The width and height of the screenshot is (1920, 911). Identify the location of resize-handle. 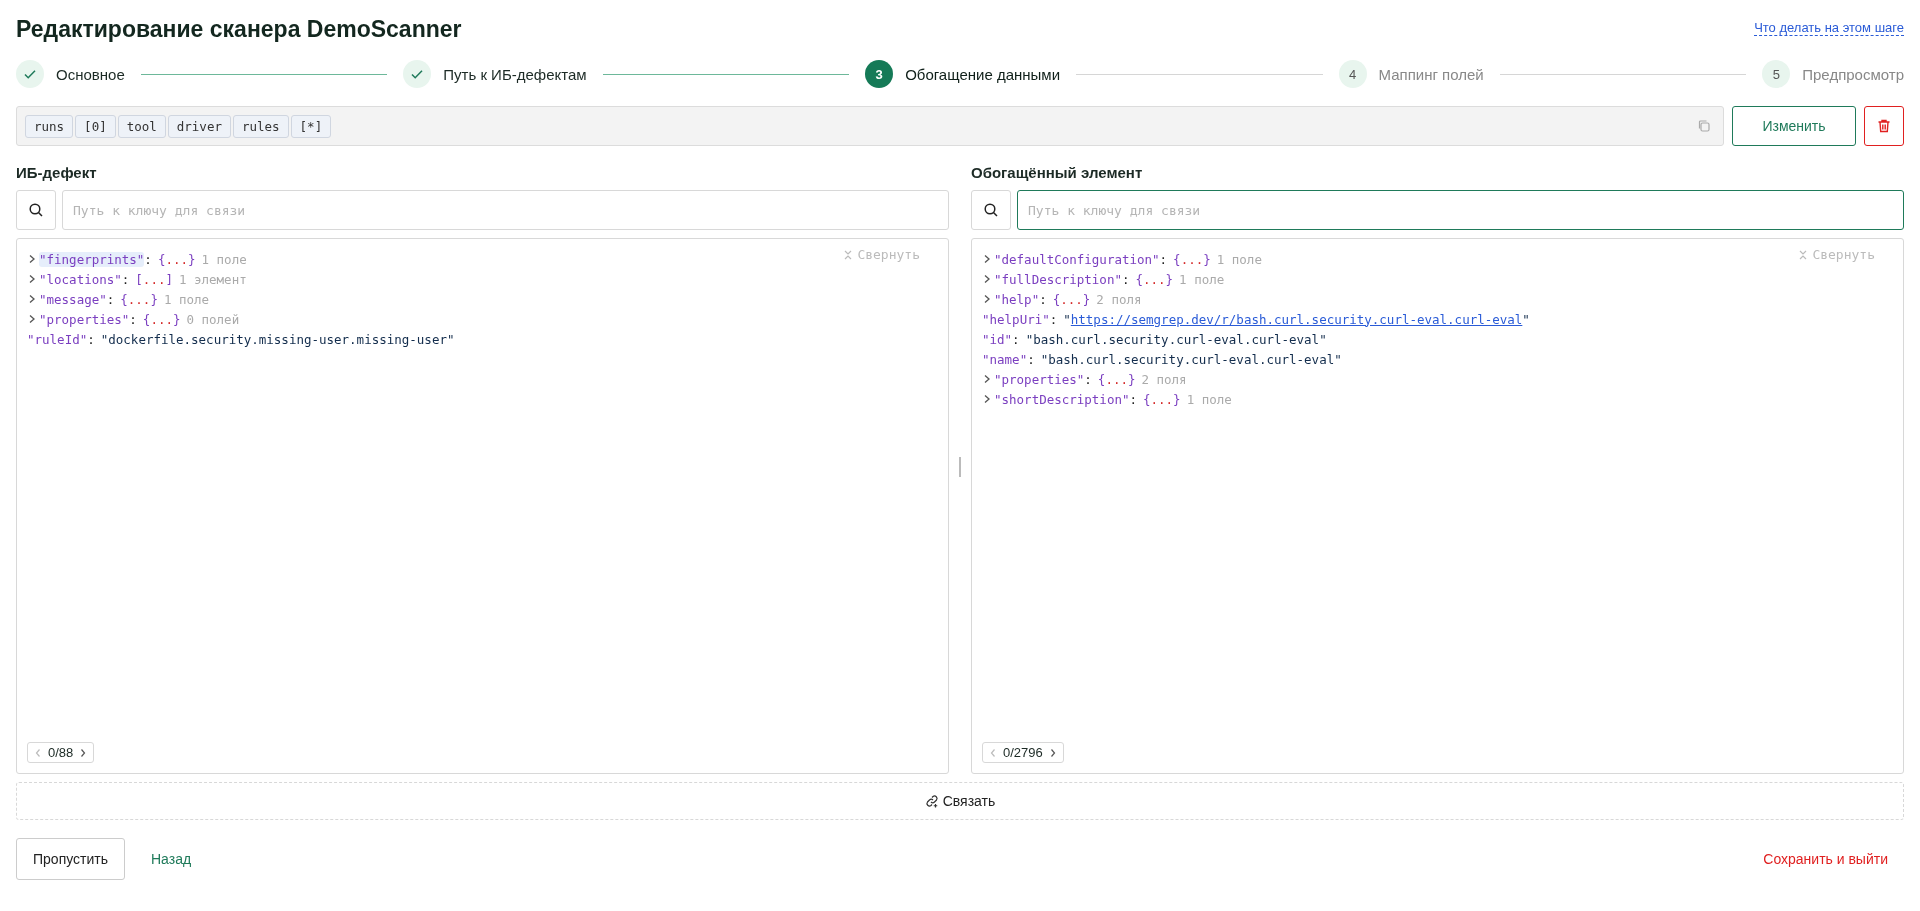
(960, 467).